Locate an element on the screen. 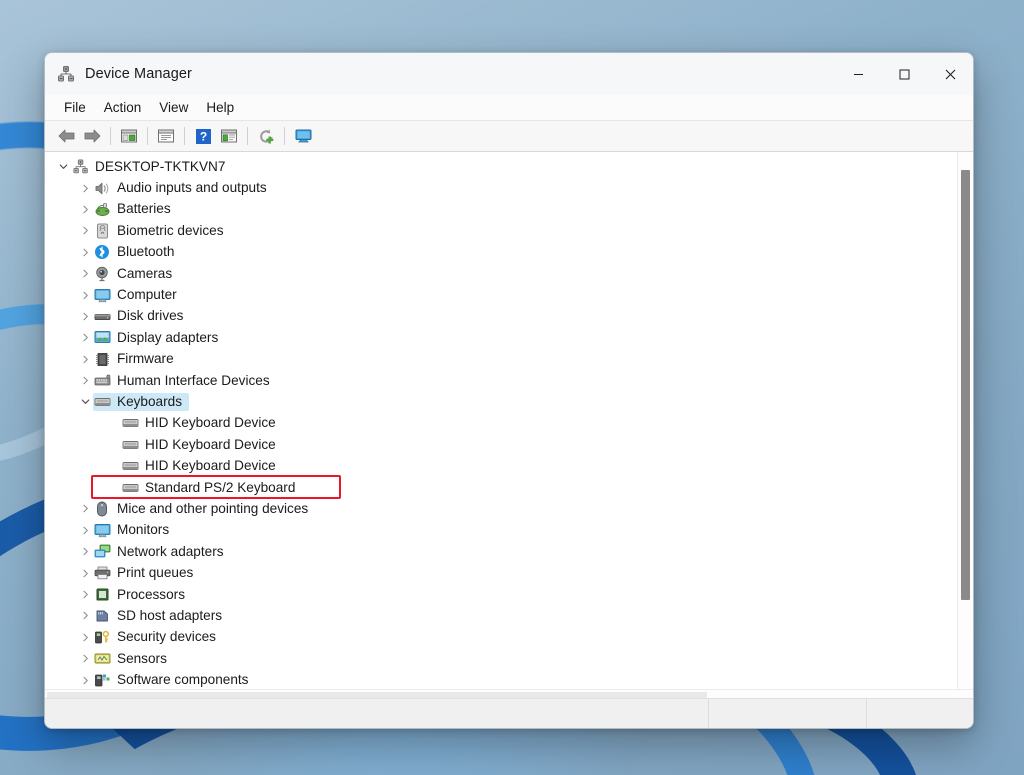  menu-bar: File Action View Help is located at coordinates (509, 108).